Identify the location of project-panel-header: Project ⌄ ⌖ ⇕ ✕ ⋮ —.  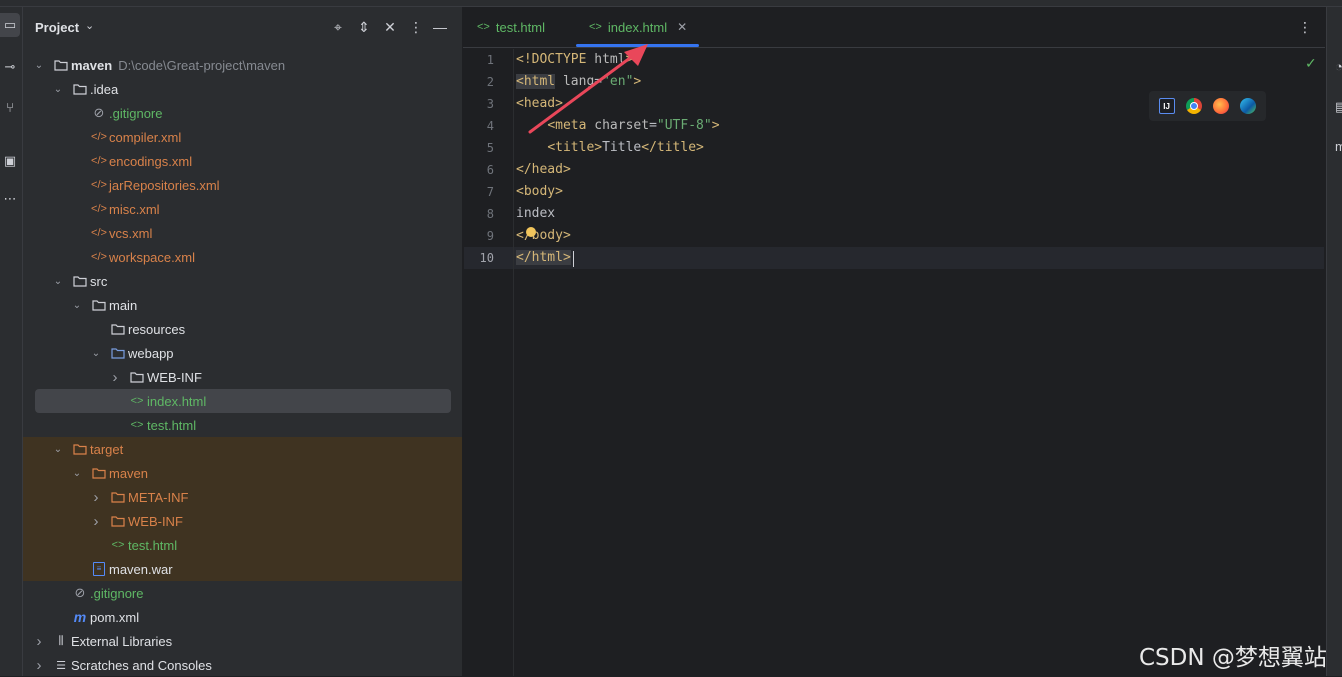
(242, 27).